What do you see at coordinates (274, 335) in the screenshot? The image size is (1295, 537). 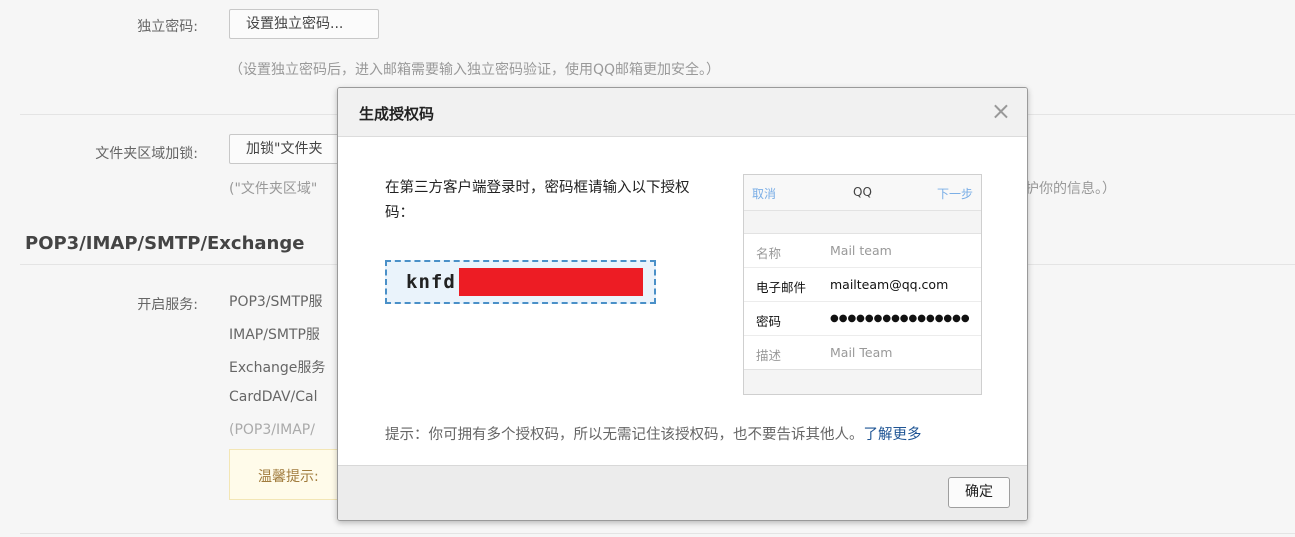 I see `service-imap: IMAP/SMTP服` at bounding box center [274, 335].